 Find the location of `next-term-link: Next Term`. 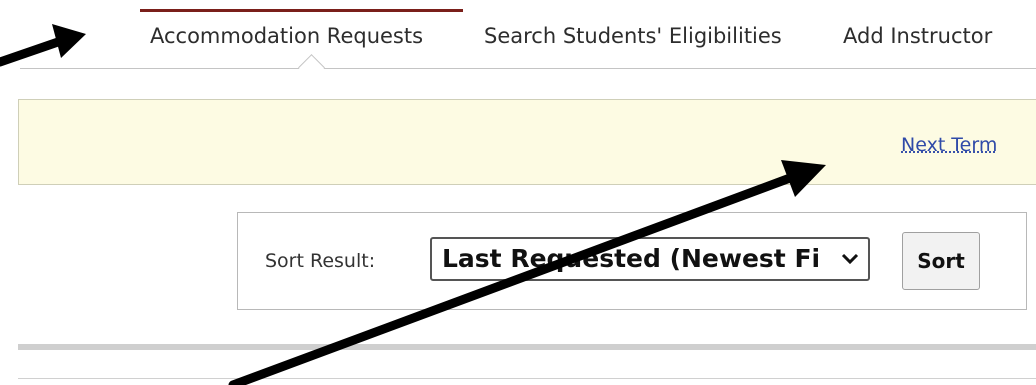

next-term-link: Next Term is located at coordinates (949, 145).